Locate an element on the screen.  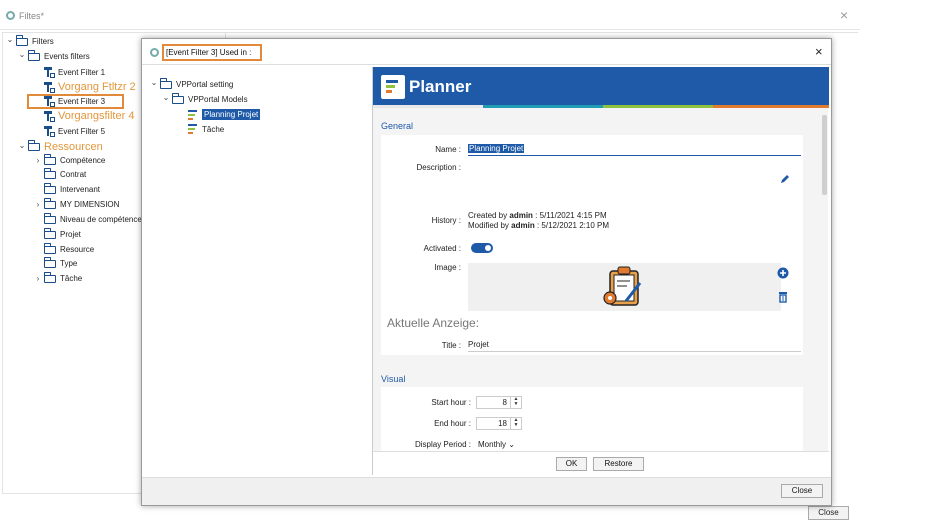
description-label: Description : is located at coordinates (438, 167).